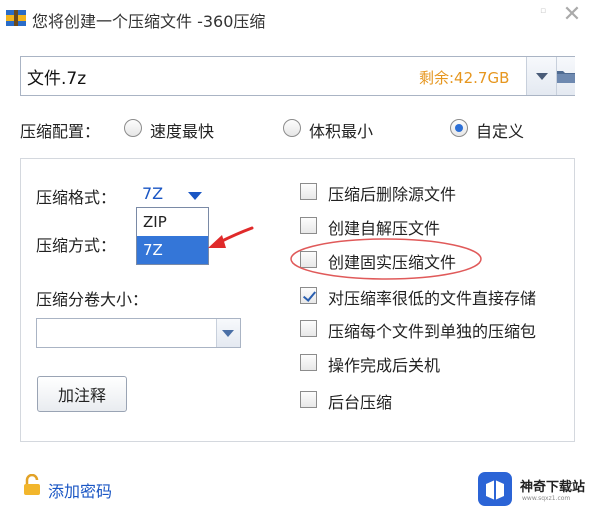  What do you see at coordinates (298, 18) in the screenshot?
I see `title-bar: 您将创建一个压缩文件 -360压缩 ▫ ✕` at bounding box center [298, 18].